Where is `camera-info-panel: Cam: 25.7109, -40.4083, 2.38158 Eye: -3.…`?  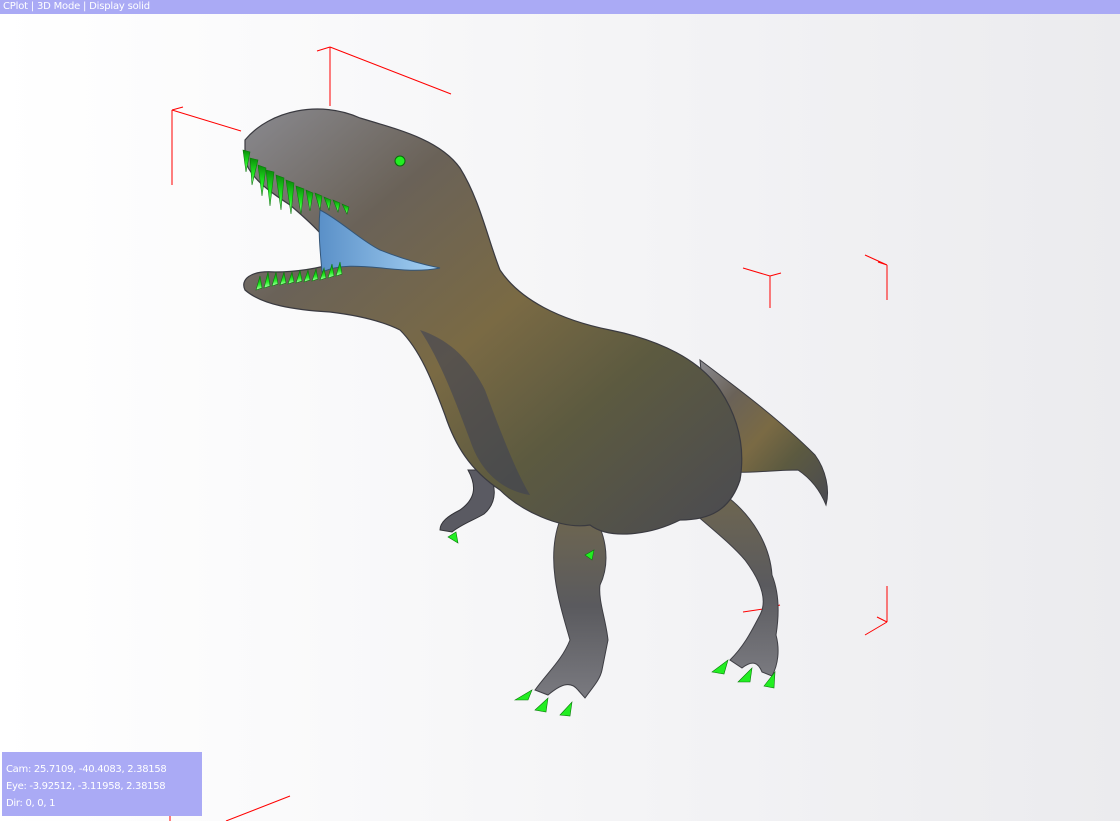
camera-info-panel: Cam: 25.7109, -40.4083, 2.38158 Eye: -3.… is located at coordinates (102, 784).